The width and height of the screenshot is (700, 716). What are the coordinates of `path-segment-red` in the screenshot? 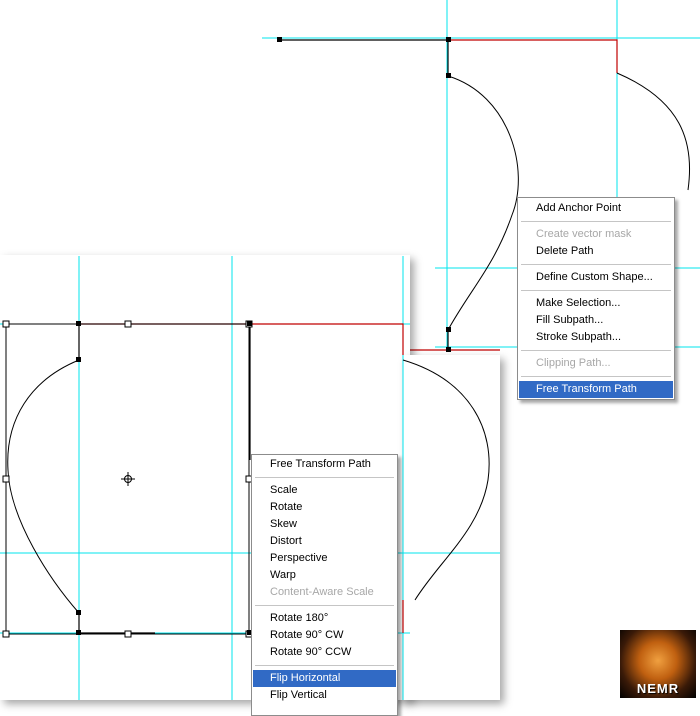 It's located at (241, 339).